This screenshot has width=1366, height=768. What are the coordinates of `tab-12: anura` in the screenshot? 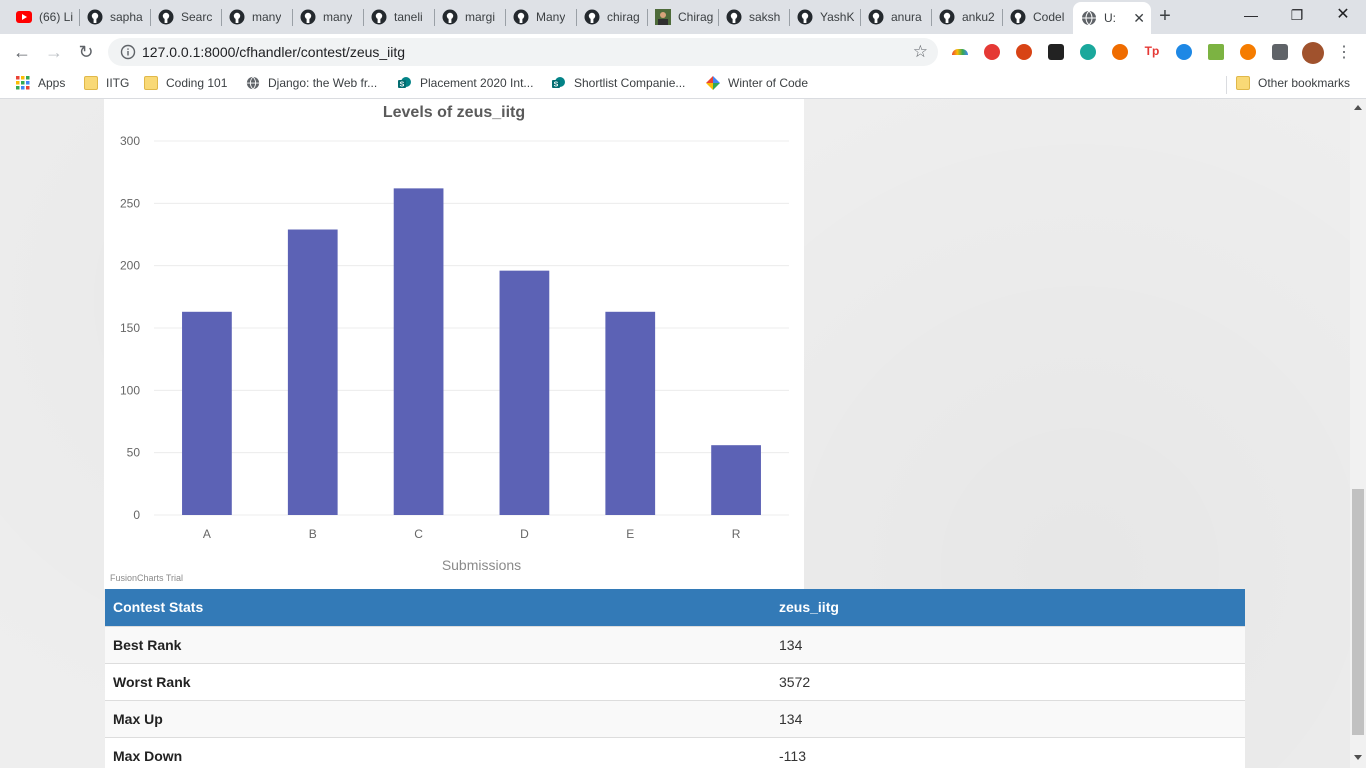 It's located at (895, 17).